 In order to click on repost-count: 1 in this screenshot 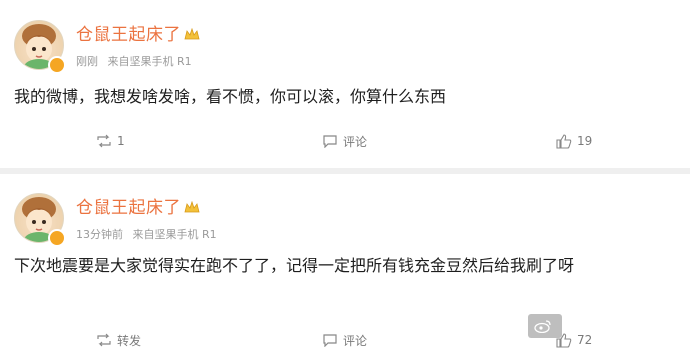, I will do `click(121, 141)`.